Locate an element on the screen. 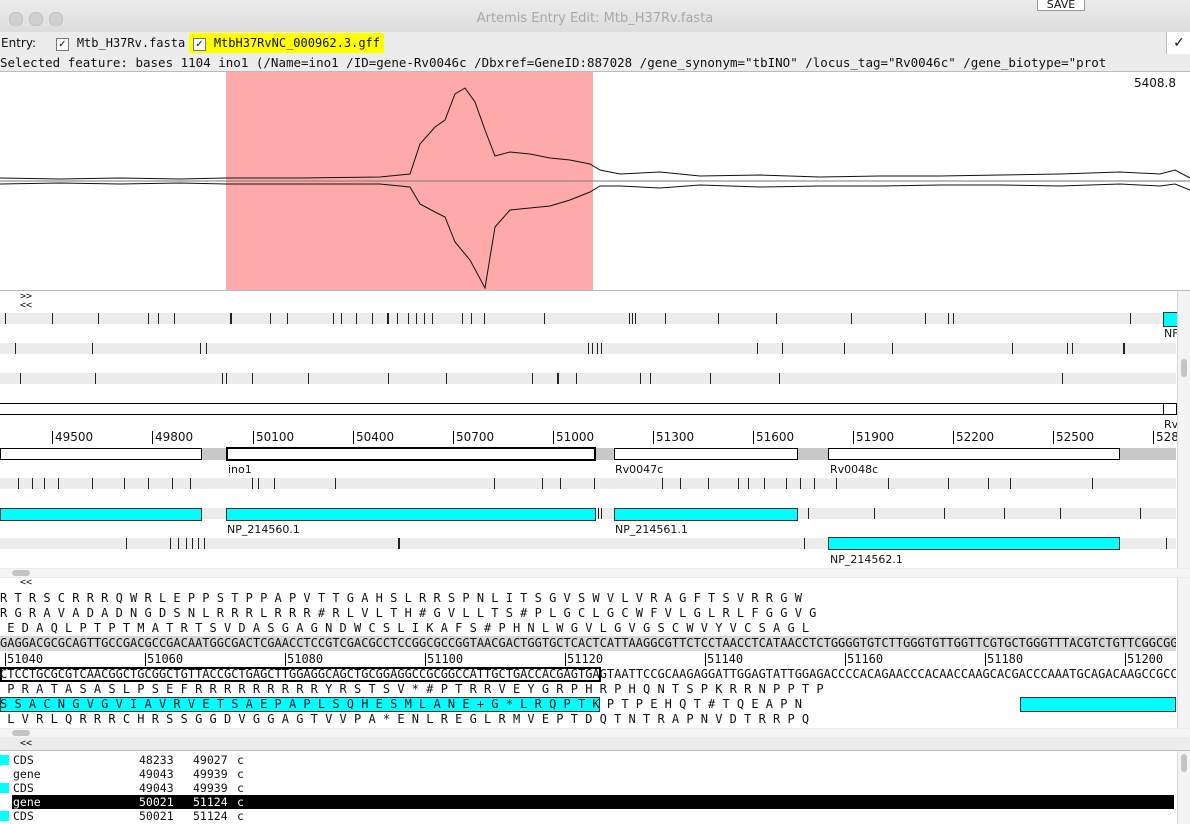 This screenshot has height=824, width=1190. feature-list-row: CDS 49043 49939 c is located at coordinates (588, 788).